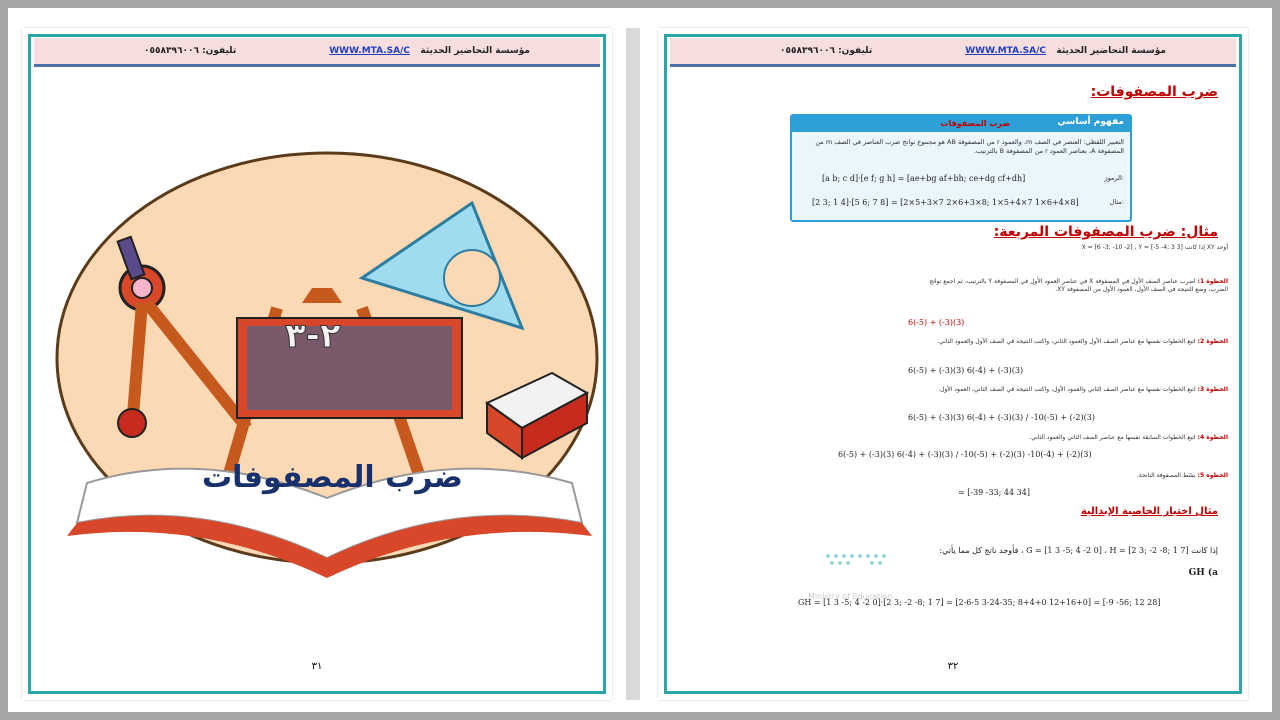  What do you see at coordinates (313, 336) in the screenshot?
I see `lesson-number: ٢-٣` at bounding box center [313, 336].